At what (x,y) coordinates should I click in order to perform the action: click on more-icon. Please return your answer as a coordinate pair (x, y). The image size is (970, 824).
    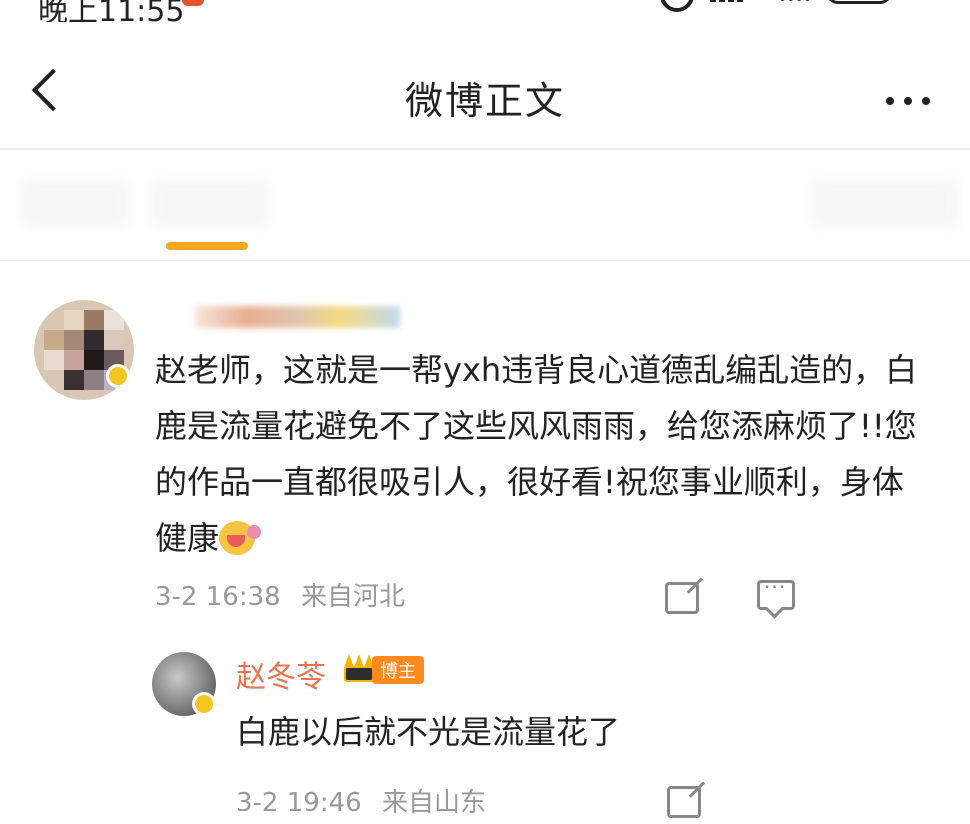
    Looking at the image, I should click on (903, 99).